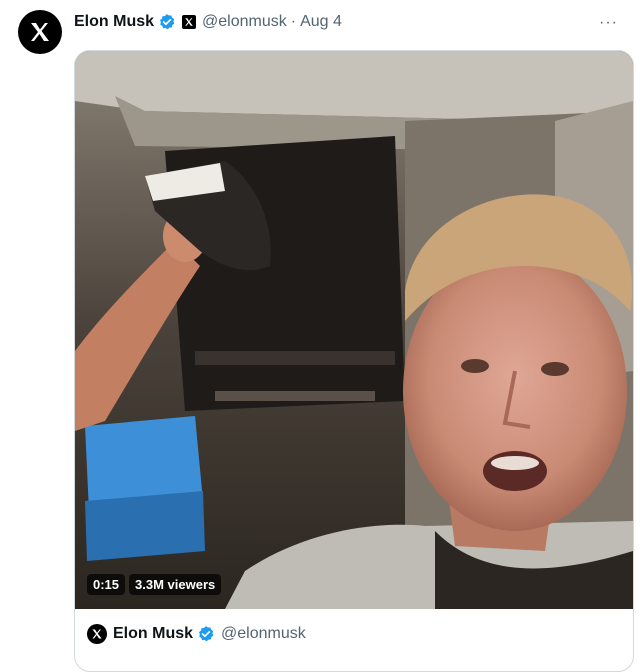 The width and height of the screenshot is (640, 672). Describe the element at coordinates (244, 22) in the screenshot. I see `author-handle: @elonmusk` at that location.